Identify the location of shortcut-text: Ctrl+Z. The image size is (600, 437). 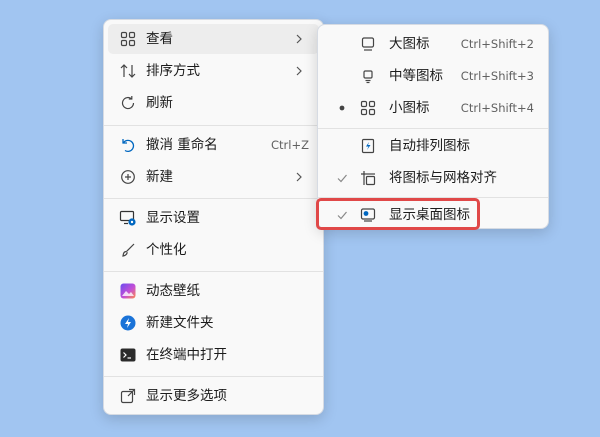
(290, 145).